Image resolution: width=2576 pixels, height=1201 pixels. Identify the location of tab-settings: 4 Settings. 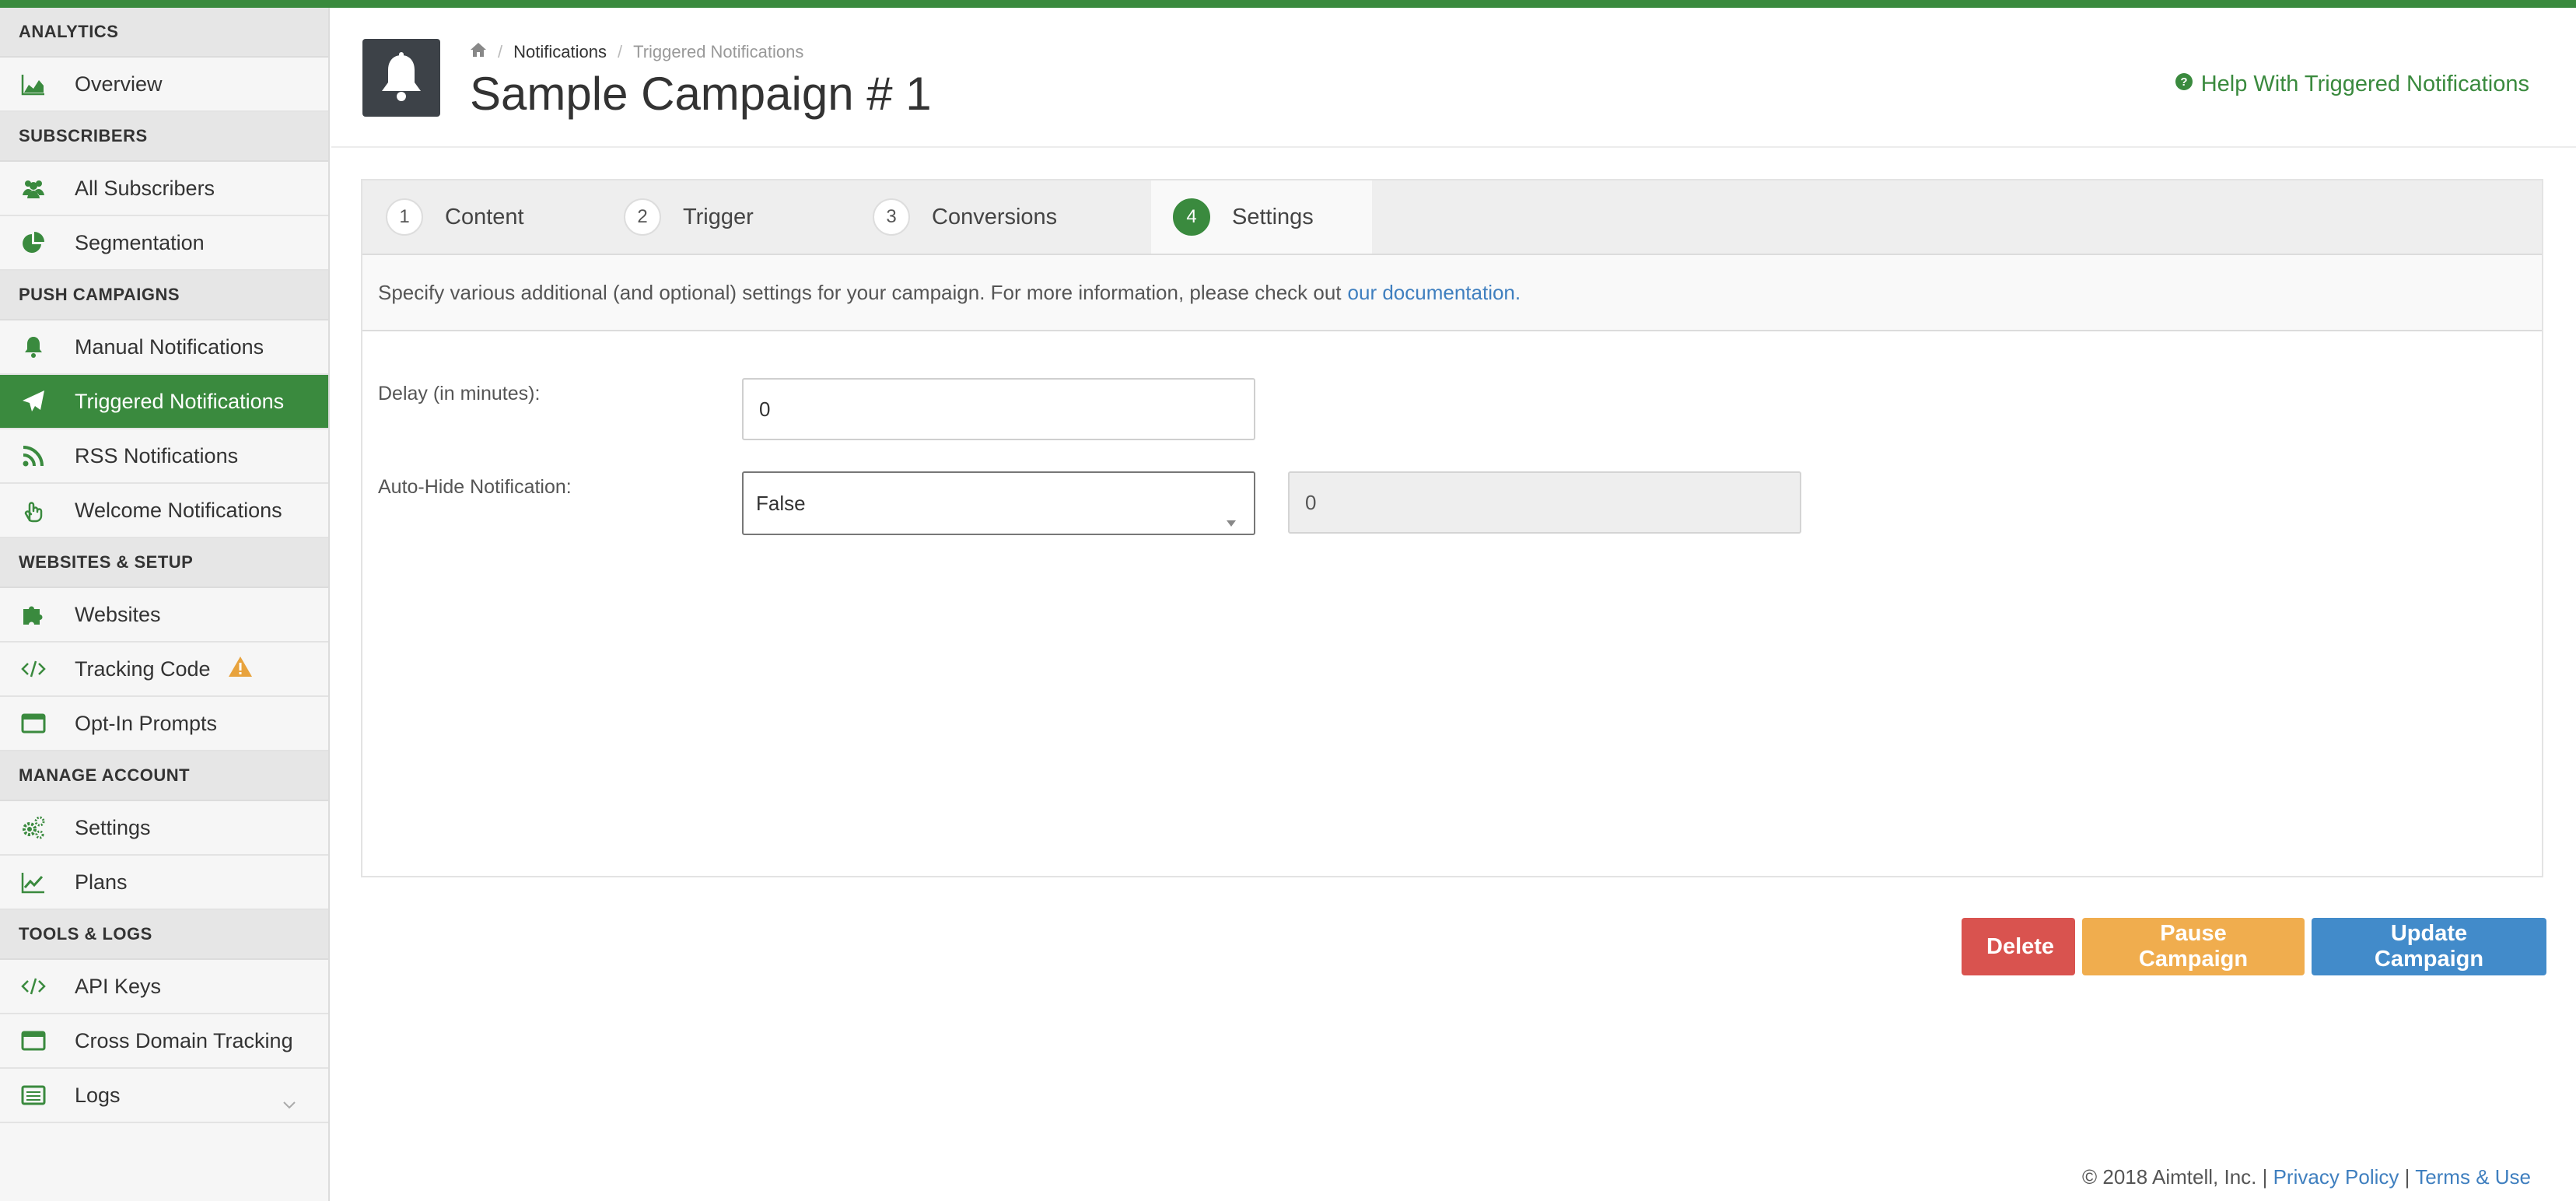
(1262, 217).